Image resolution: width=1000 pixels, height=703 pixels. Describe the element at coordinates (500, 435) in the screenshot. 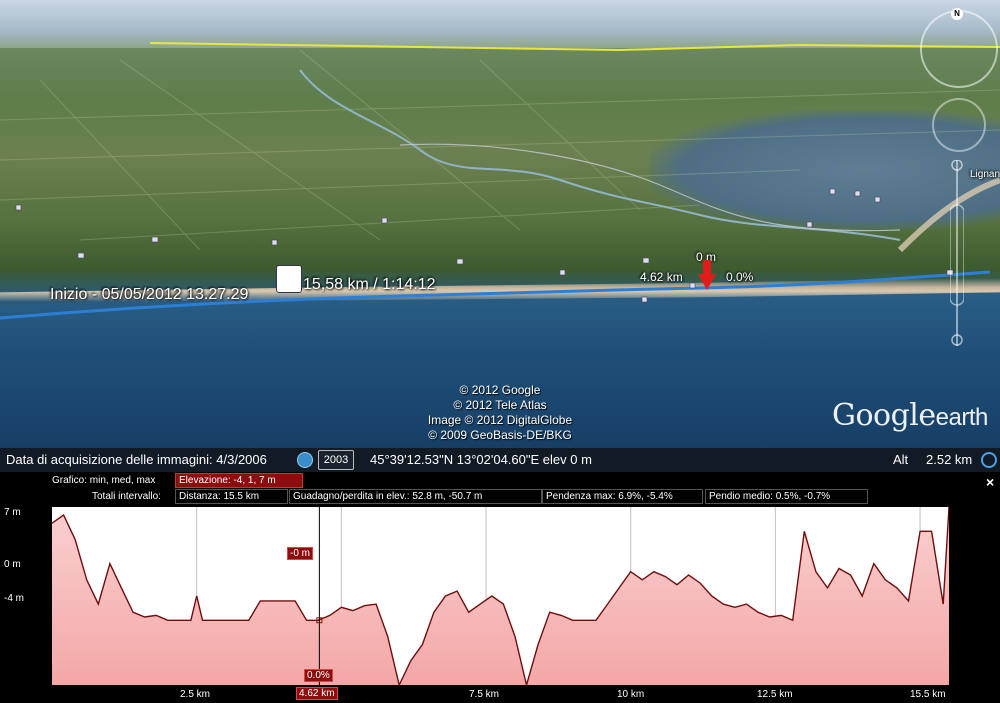

I see `copyright-line: © 2009 GeoBasis-DE/BKG` at that location.